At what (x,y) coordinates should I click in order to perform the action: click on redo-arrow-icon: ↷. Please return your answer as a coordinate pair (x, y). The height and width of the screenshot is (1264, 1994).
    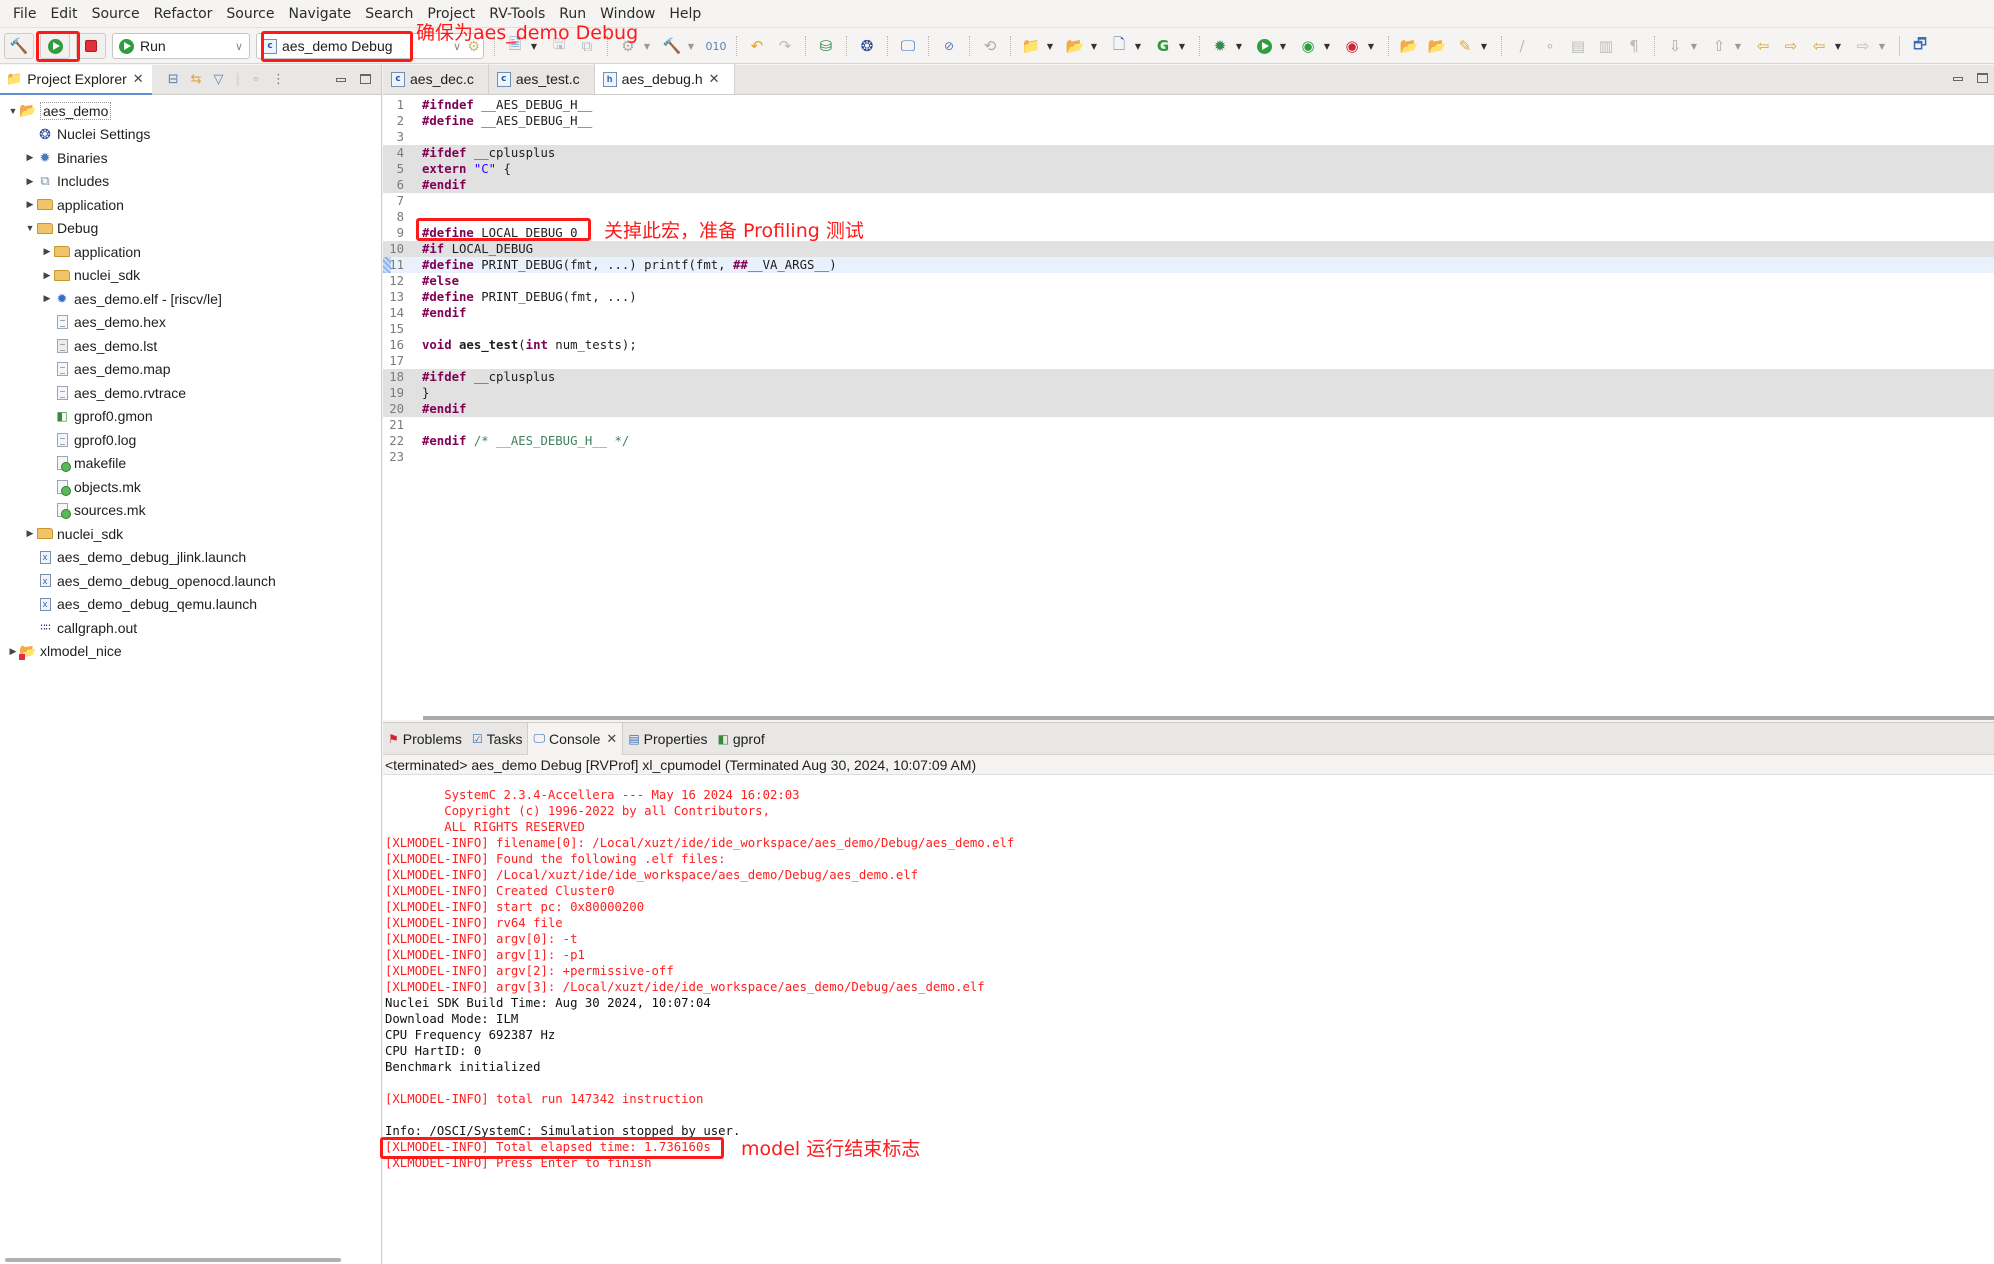
    Looking at the image, I should click on (785, 46).